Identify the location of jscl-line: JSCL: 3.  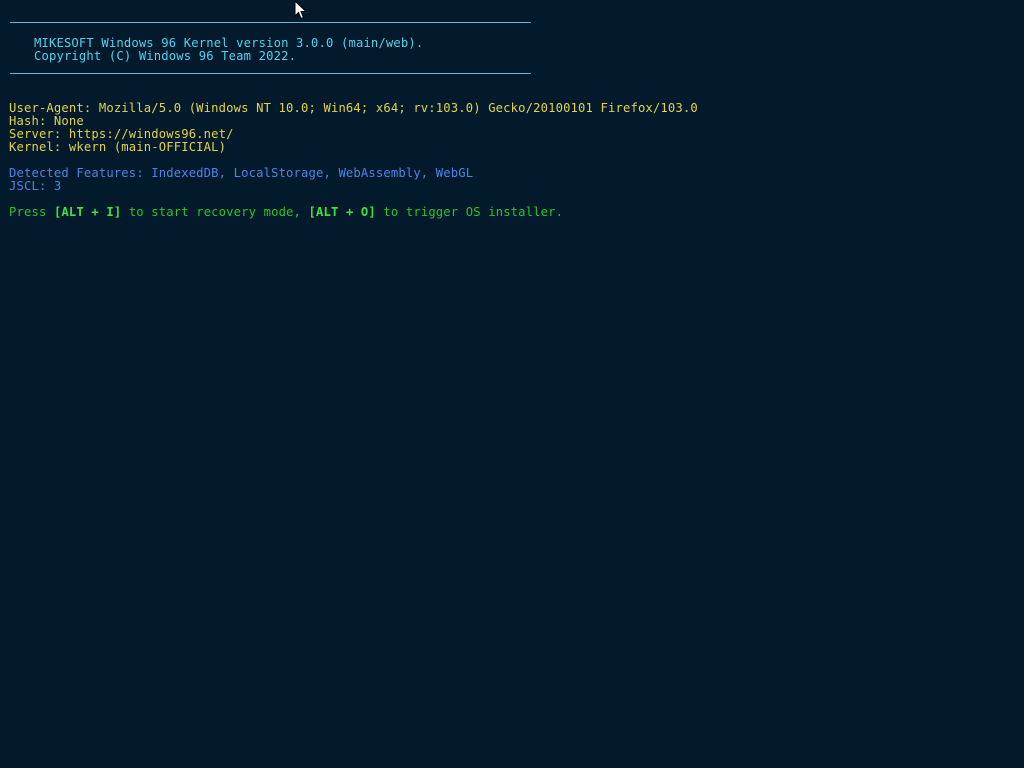
(35, 186).